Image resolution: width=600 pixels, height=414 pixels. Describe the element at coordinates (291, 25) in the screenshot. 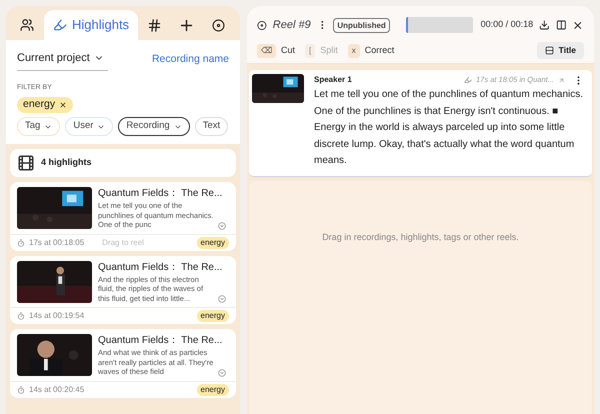

I see `reel-title: Reel #9` at that location.